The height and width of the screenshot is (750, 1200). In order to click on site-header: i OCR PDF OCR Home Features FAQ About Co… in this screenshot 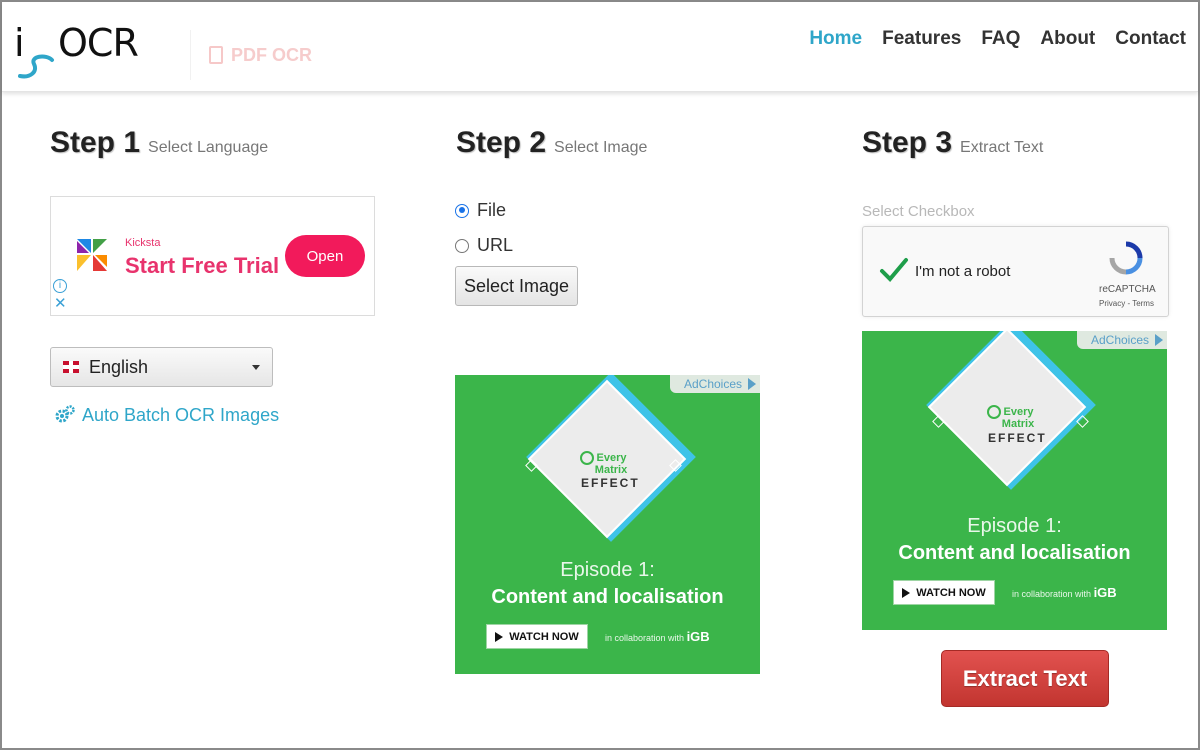, I will do `click(600, 47)`.